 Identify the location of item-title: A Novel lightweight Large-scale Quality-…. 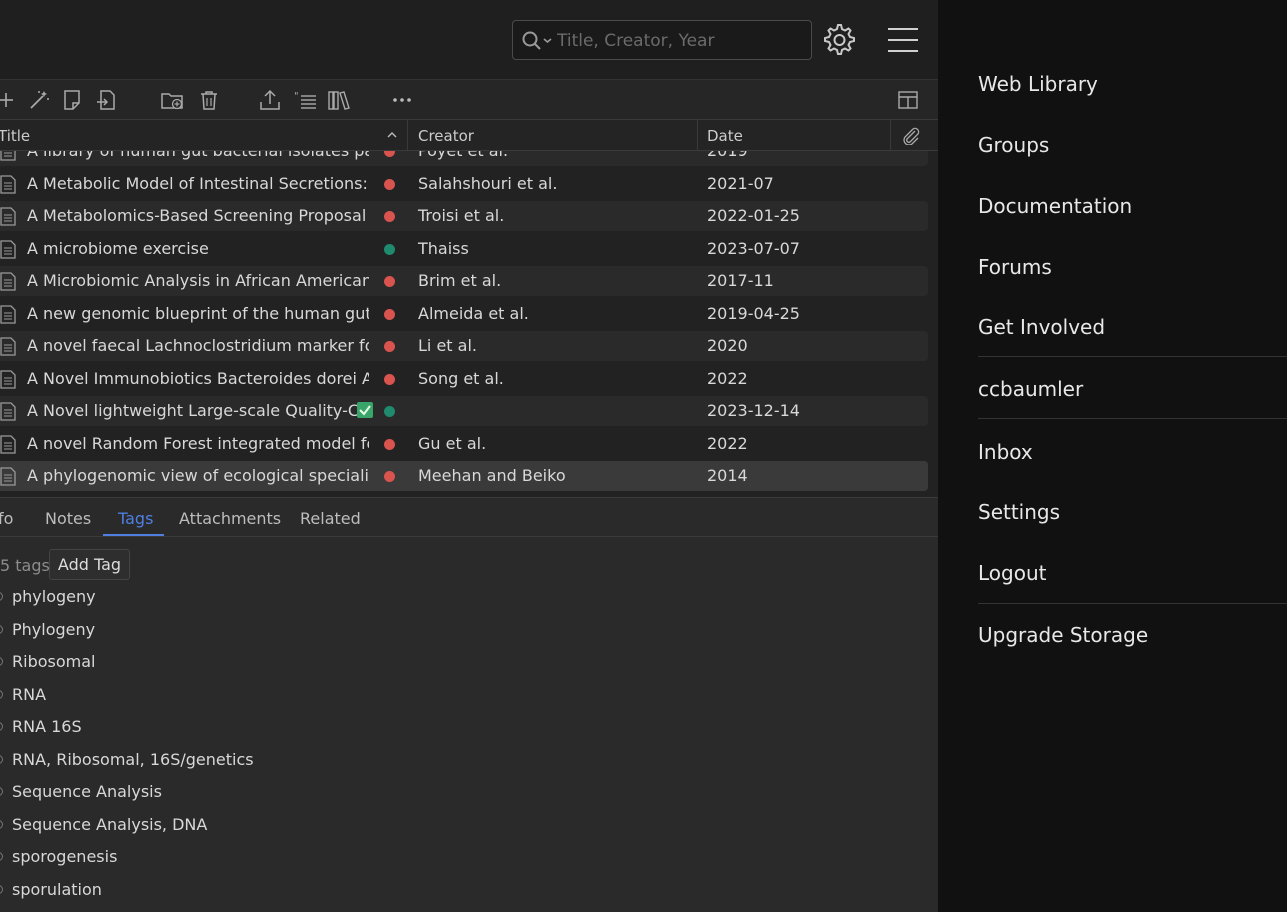
(198, 410).